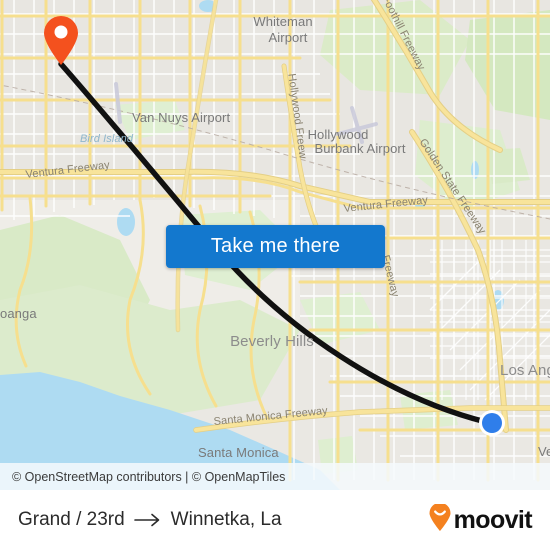 Image resolution: width=550 pixels, height=550 pixels. Describe the element at coordinates (544, 451) in the screenshot. I see `map-label: Ve` at that location.